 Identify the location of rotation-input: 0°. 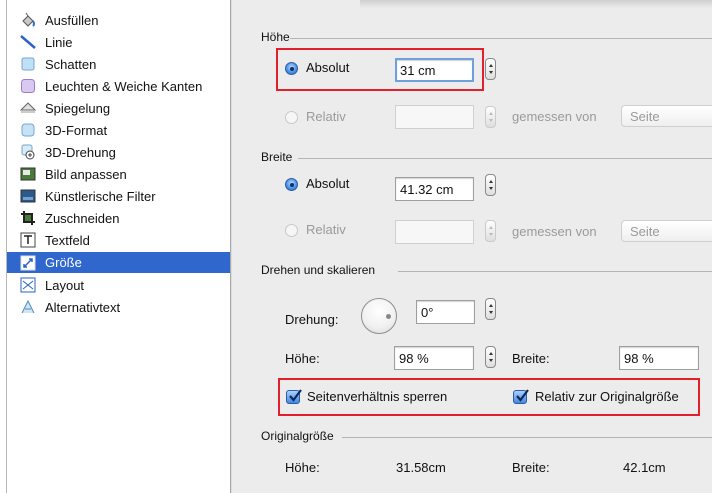
(445, 312).